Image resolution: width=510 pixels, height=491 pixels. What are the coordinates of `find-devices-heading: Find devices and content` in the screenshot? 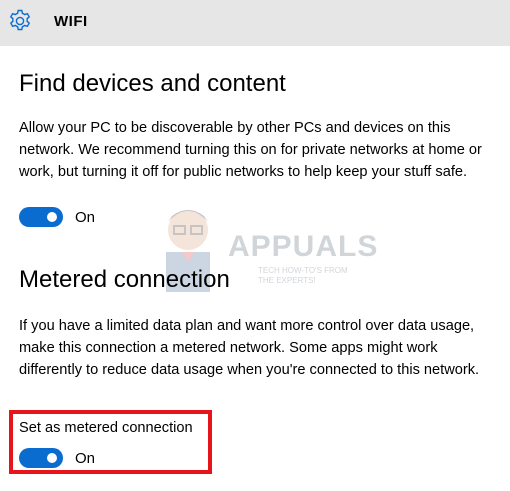 It's located at (152, 83).